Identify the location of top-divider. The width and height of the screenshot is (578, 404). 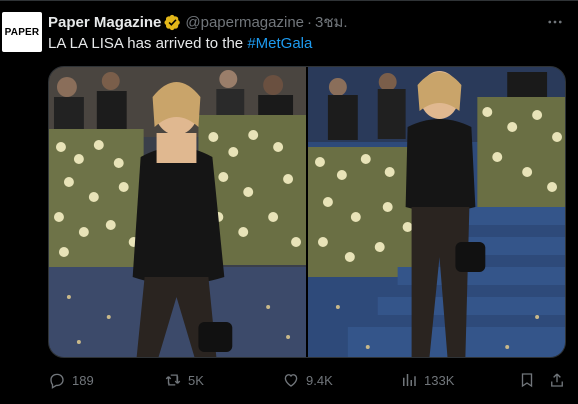
(289, 0).